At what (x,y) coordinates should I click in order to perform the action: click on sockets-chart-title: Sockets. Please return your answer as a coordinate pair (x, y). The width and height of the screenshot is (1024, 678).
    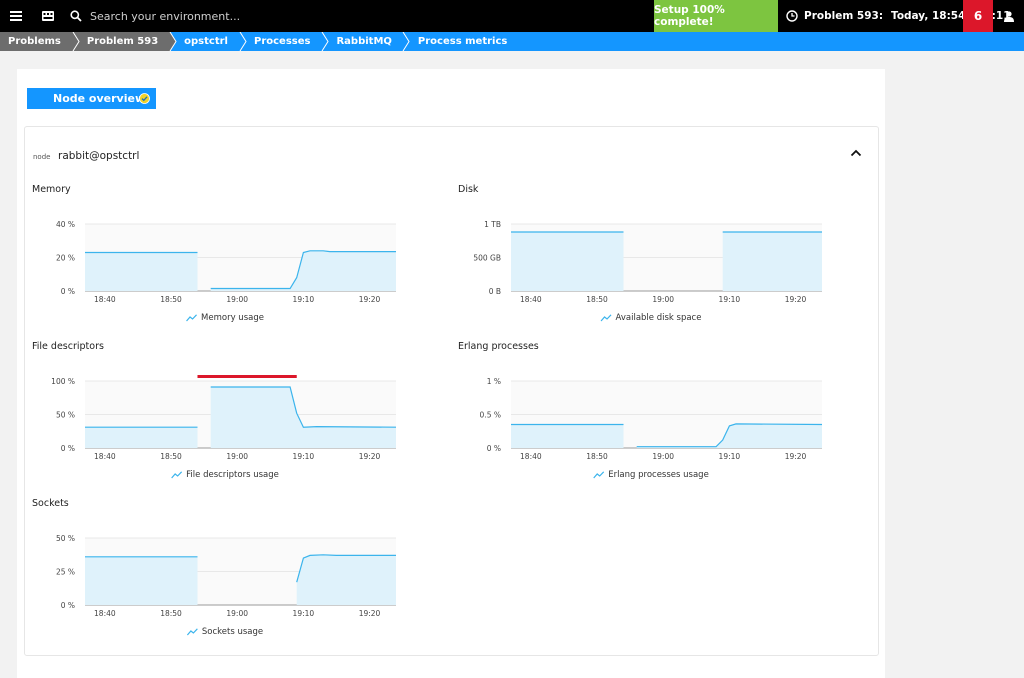
    Looking at the image, I should click on (50, 503).